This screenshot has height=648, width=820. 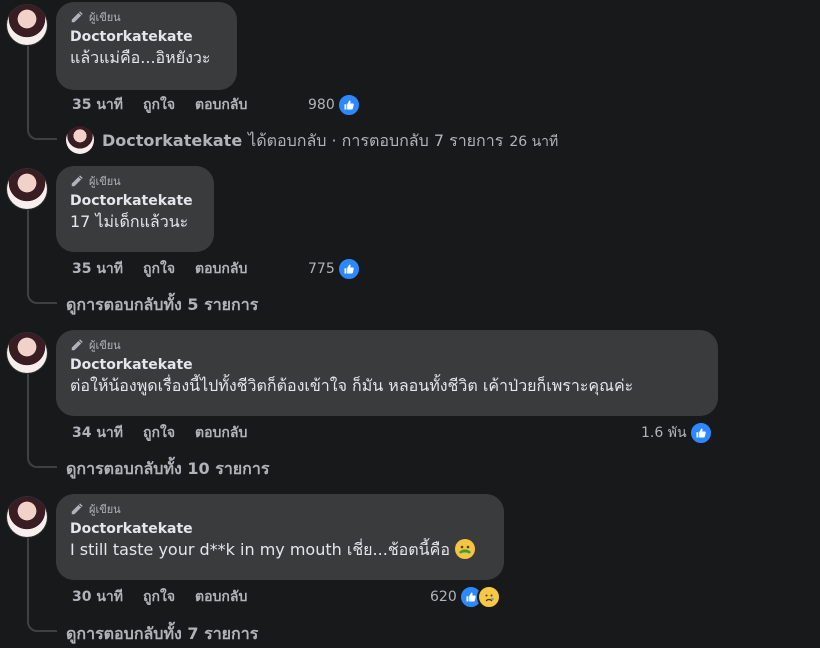 What do you see at coordinates (465, 549) in the screenshot?
I see `sick-emoji-icon` at bounding box center [465, 549].